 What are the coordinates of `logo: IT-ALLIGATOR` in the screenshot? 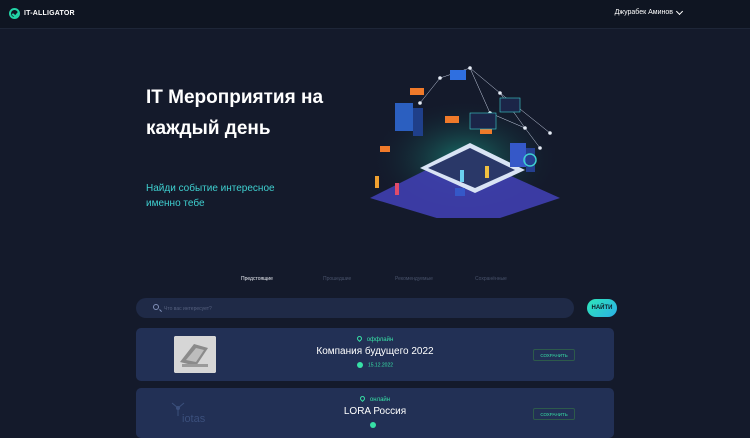 It's located at (42, 13).